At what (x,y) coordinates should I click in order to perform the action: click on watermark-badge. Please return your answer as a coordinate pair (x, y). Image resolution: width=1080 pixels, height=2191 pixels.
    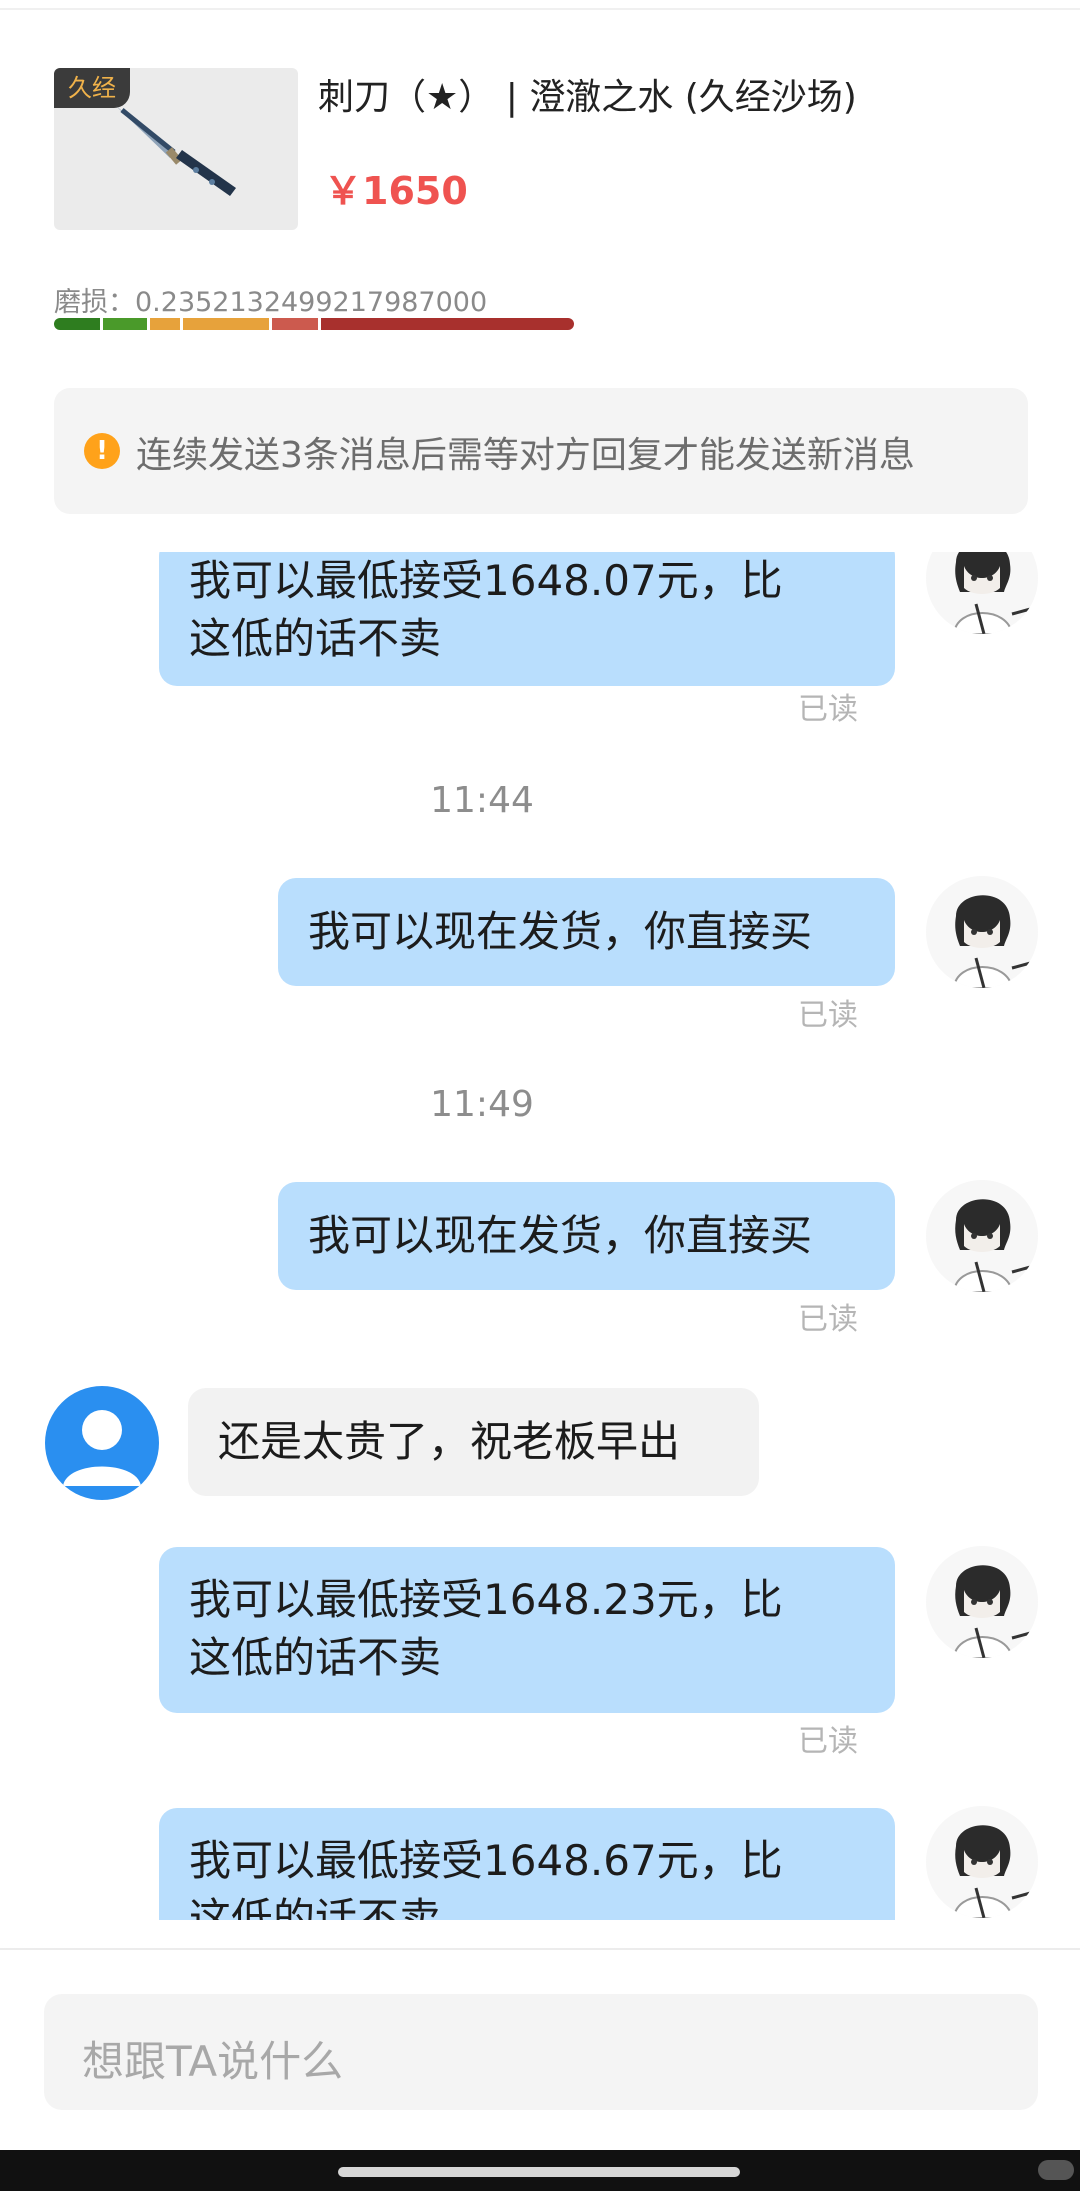
    Looking at the image, I should click on (1056, 2170).